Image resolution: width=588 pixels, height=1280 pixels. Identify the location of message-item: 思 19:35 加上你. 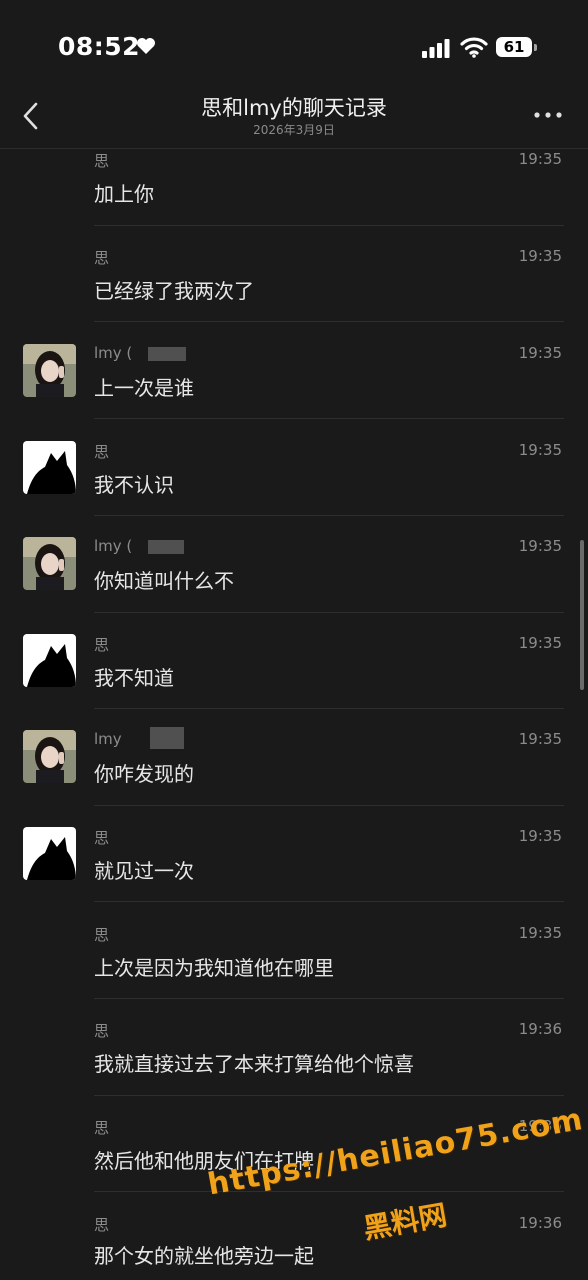
(294, 187).